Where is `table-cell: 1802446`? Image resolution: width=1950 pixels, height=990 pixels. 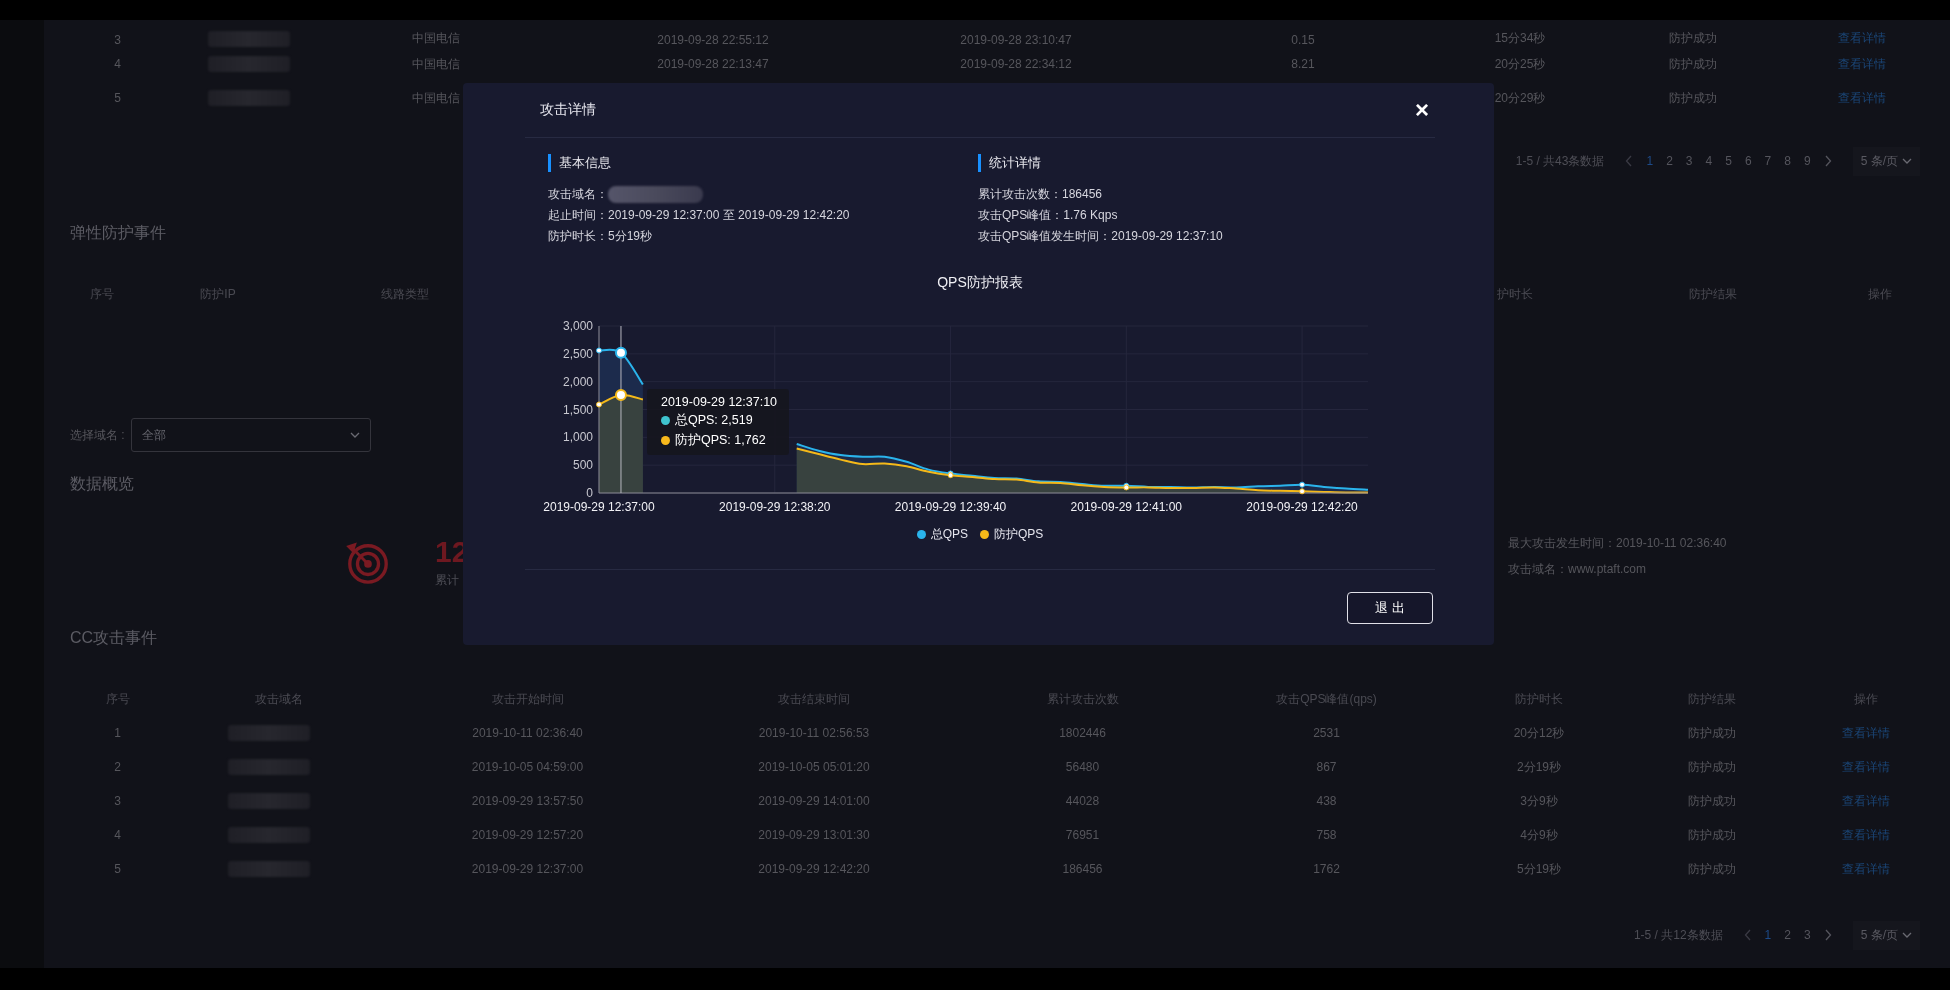 table-cell: 1802446 is located at coordinates (1082, 733).